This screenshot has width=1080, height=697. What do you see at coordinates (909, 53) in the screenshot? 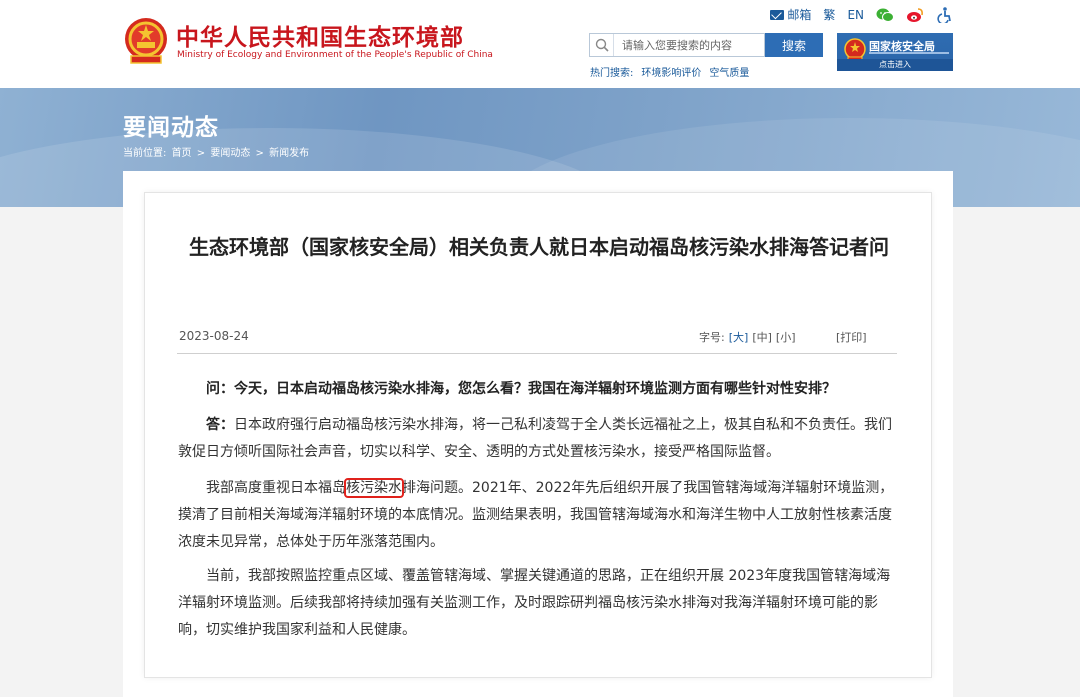
I see `nsa-subtitle-line` at bounding box center [909, 53].